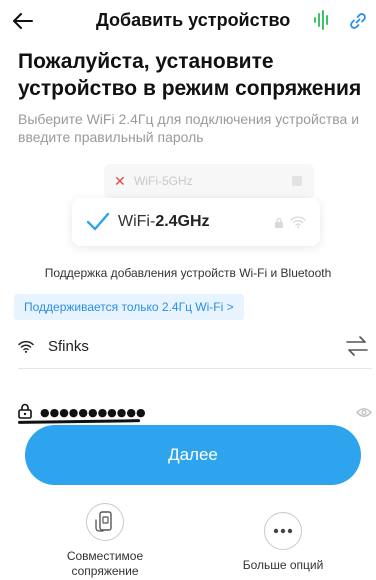 The height and width of the screenshot is (580, 376). Describe the element at coordinates (298, 221) in the screenshot. I see `wifi-signal-icon` at that location.